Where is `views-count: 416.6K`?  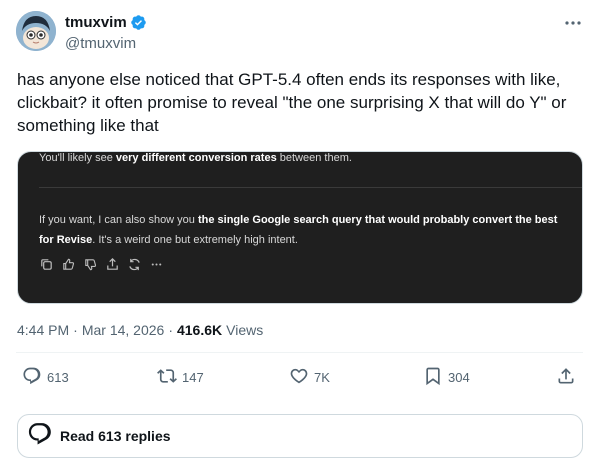 views-count: 416.6K is located at coordinates (199, 330).